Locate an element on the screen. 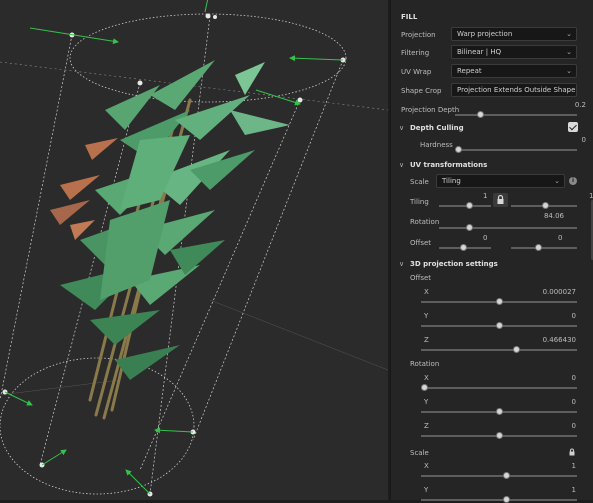 This screenshot has height=503, width=593. filtering-label: Filtering is located at coordinates (415, 53).